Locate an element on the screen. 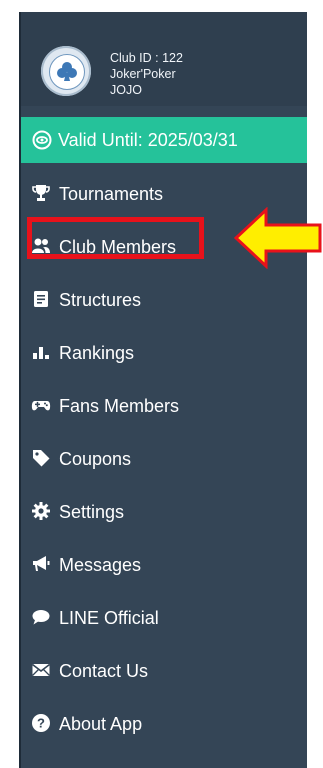 The height and width of the screenshot is (768, 323). menu-item-settings: Settings is located at coordinates (164, 511).